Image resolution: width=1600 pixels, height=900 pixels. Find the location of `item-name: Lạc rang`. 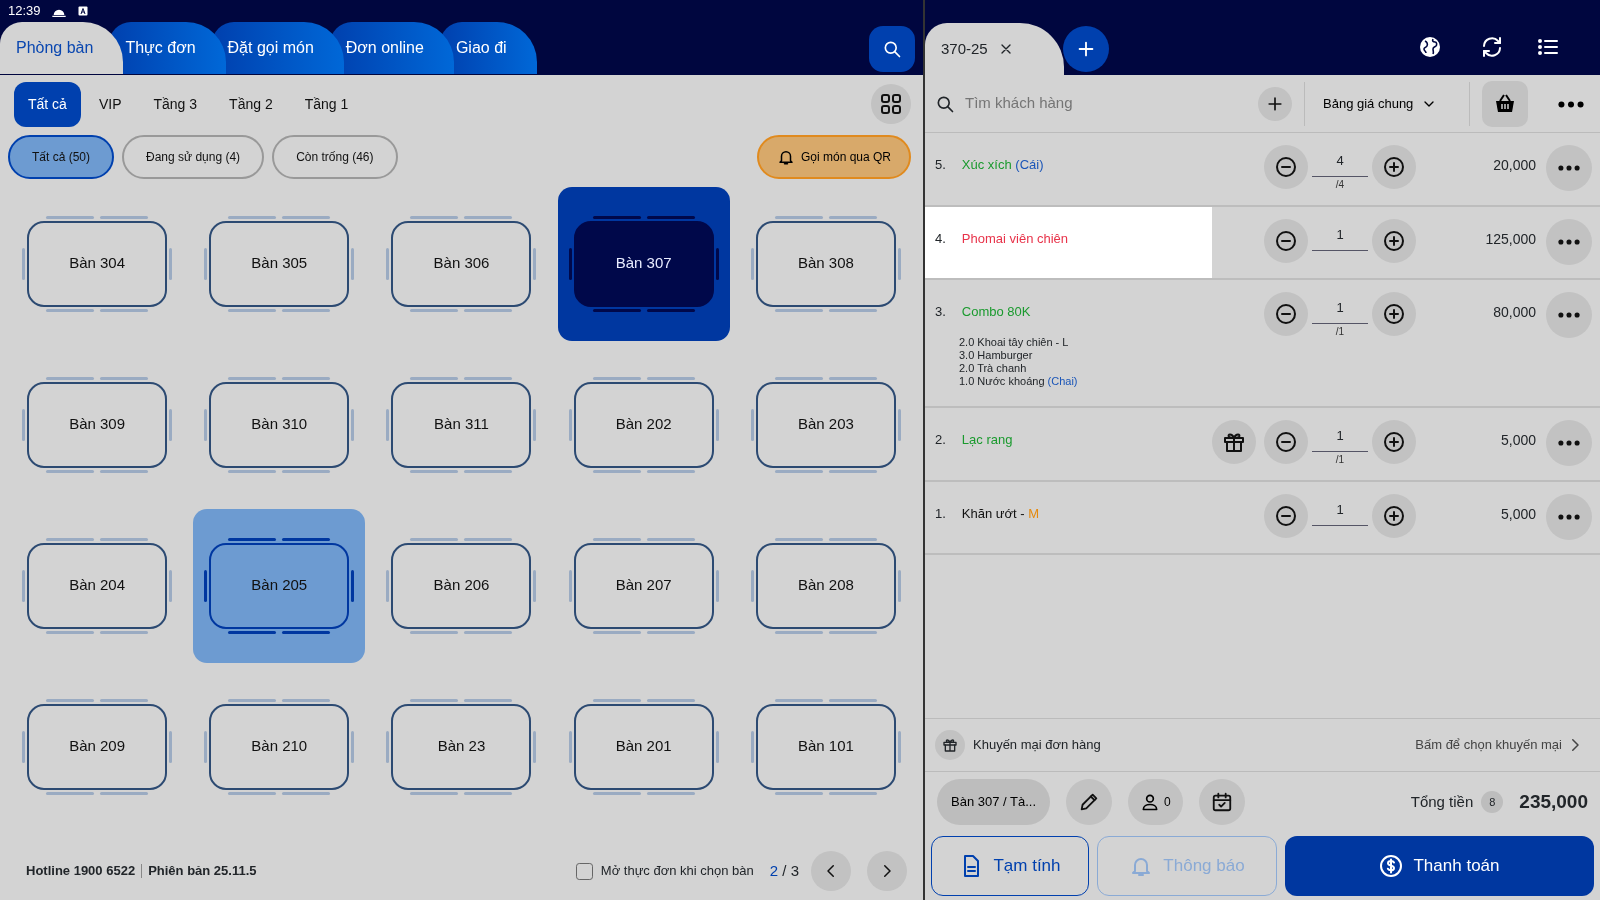

item-name: Lạc rang is located at coordinates (987, 440).